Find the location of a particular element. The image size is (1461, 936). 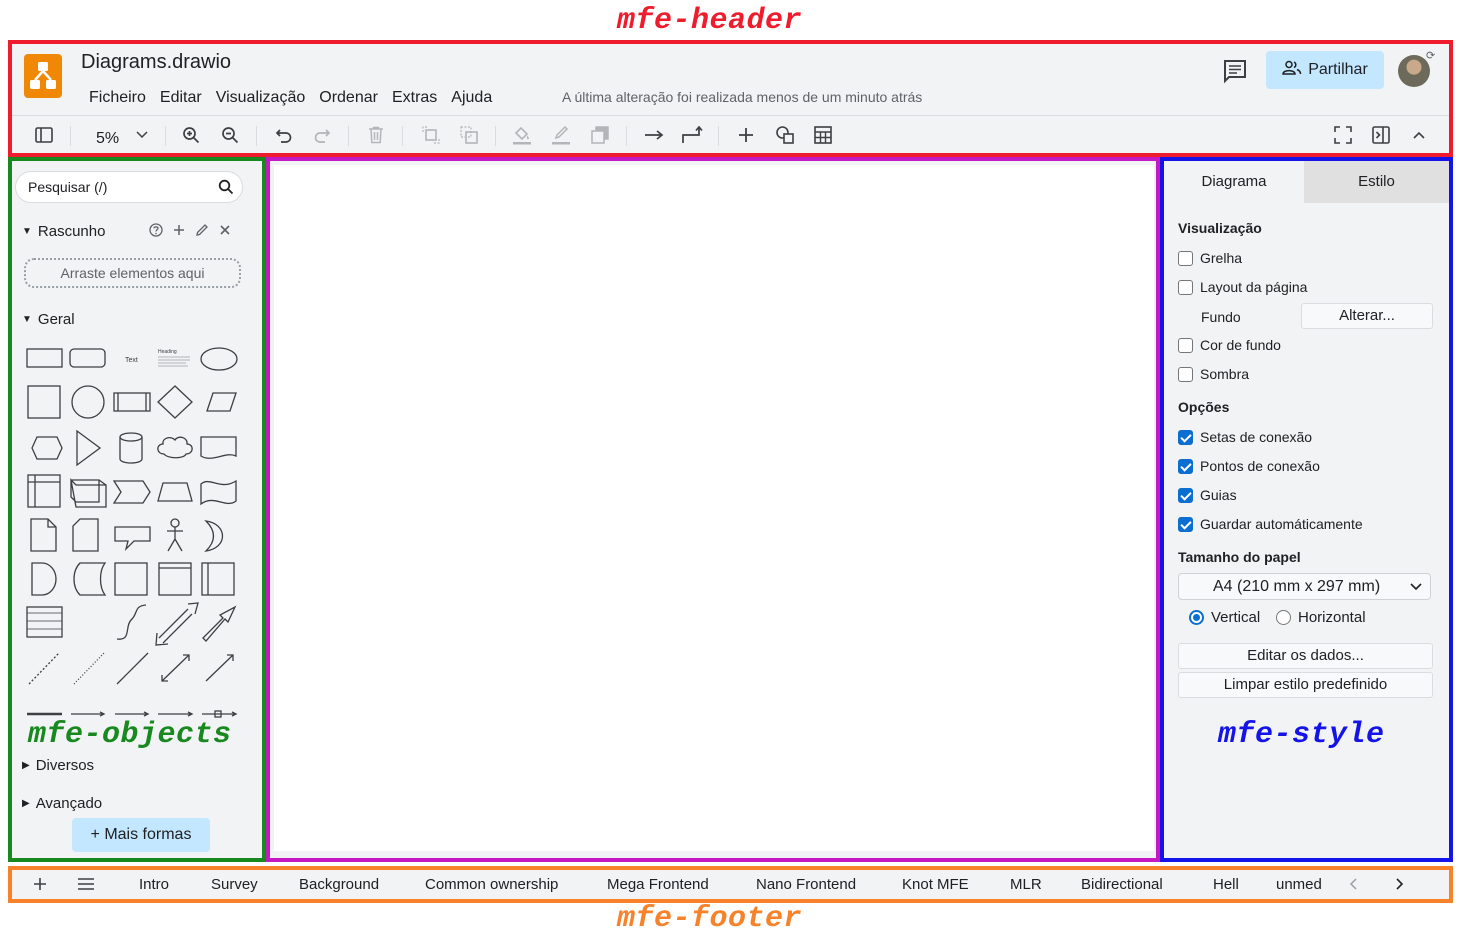

footer-region-frame is located at coordinates (730, 884).